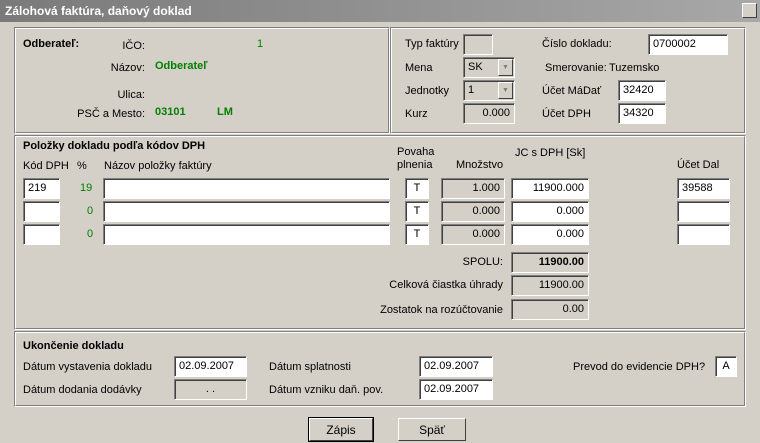  Describe the element at coordinates (127, 68) in the screenshot. I see `nazov-label: Názov:` at that location.